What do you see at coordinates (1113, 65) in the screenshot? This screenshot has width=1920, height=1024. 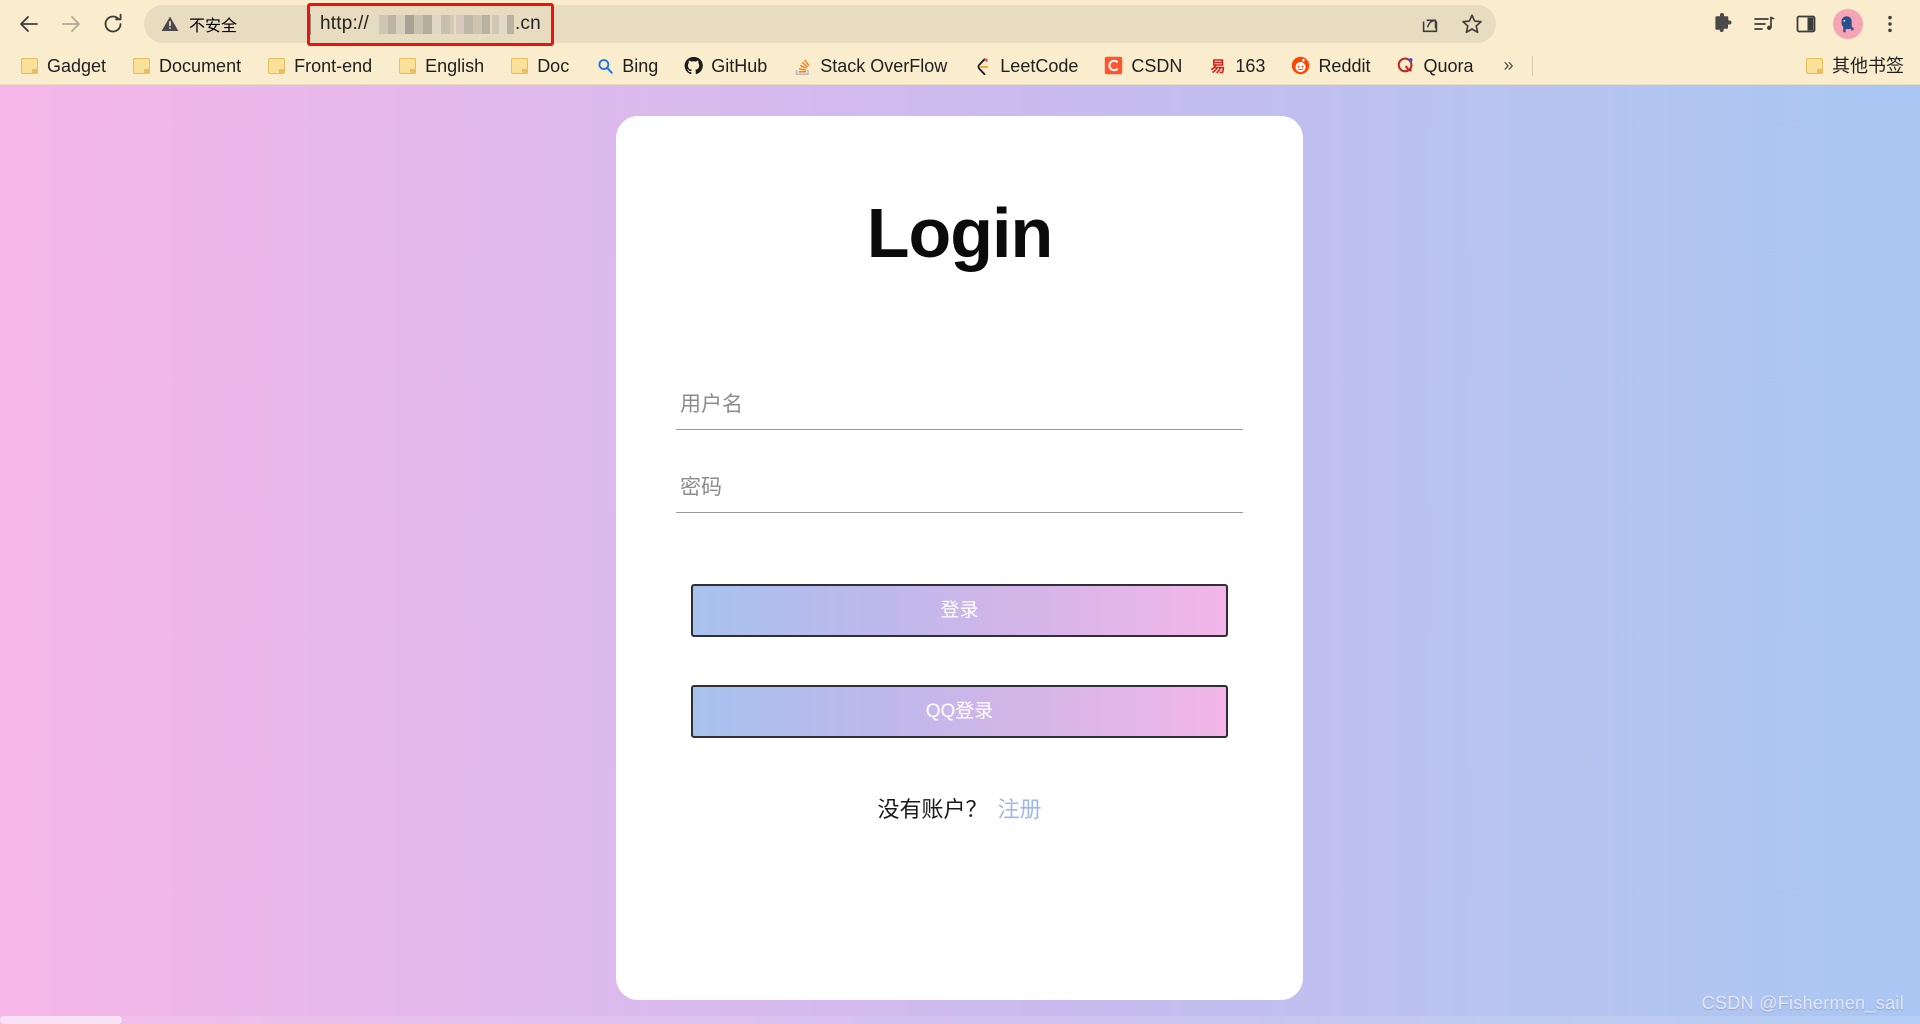 I see `csdn-icon` at bounding box center [1113, 65].